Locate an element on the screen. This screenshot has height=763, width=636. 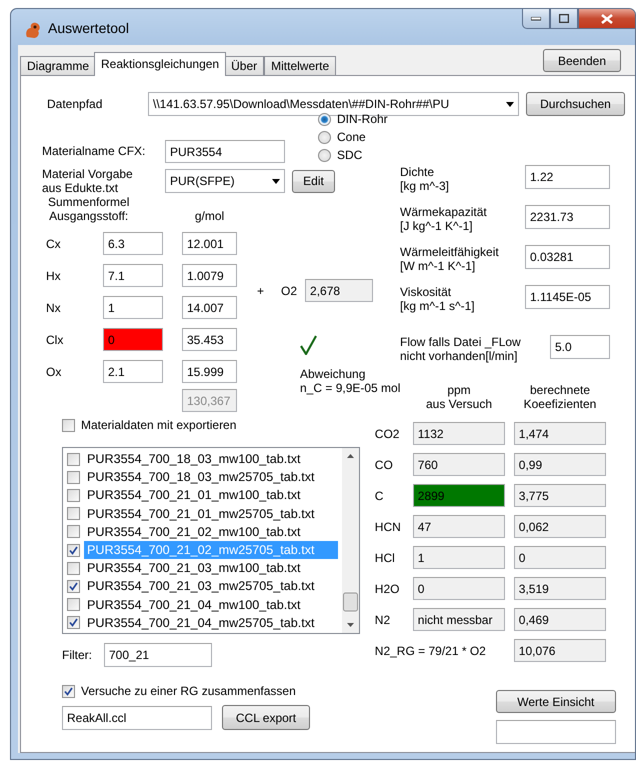
molar-mass-field: 1.0079 is located at coordinates (209, 275).